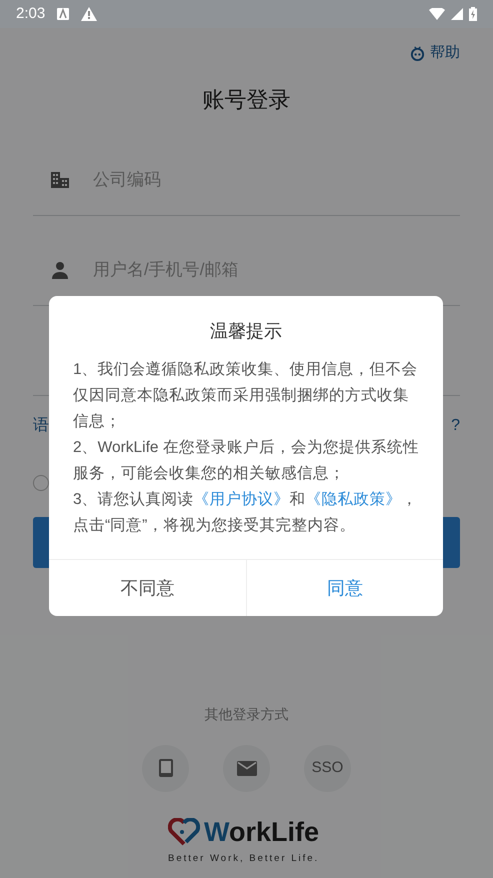 Image resolution: width=493 pixels, height=878 pixels. What do you see at coordinates (242, 499) in the screenshot?
I see `user-agreement-link: 《用户协议》` at bounding box center [242, 499].